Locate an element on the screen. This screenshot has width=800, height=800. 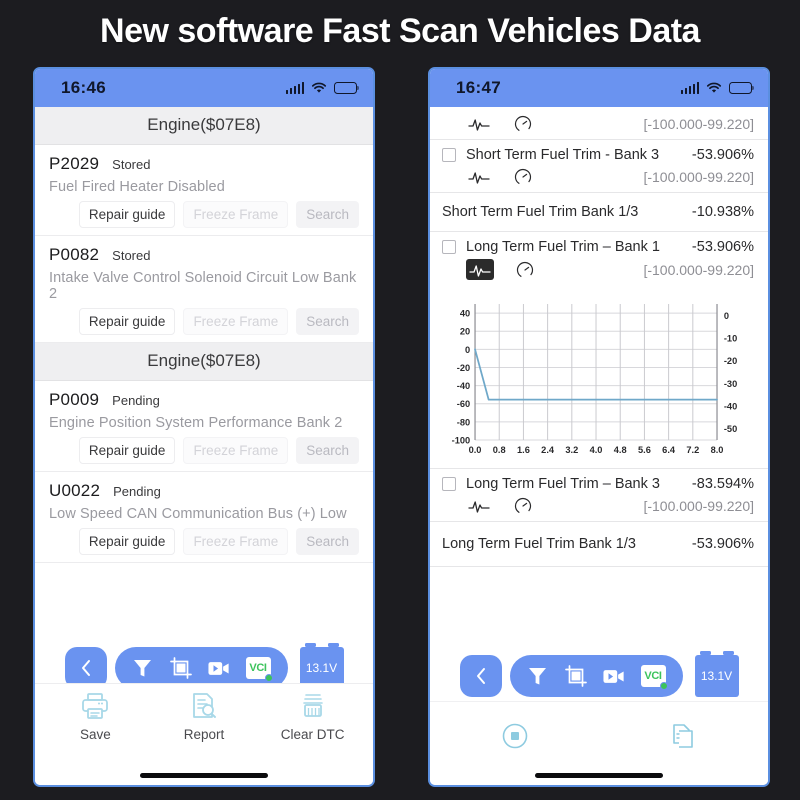
battery-voltage-label: 13.1V is located at coordinates (321, 668).